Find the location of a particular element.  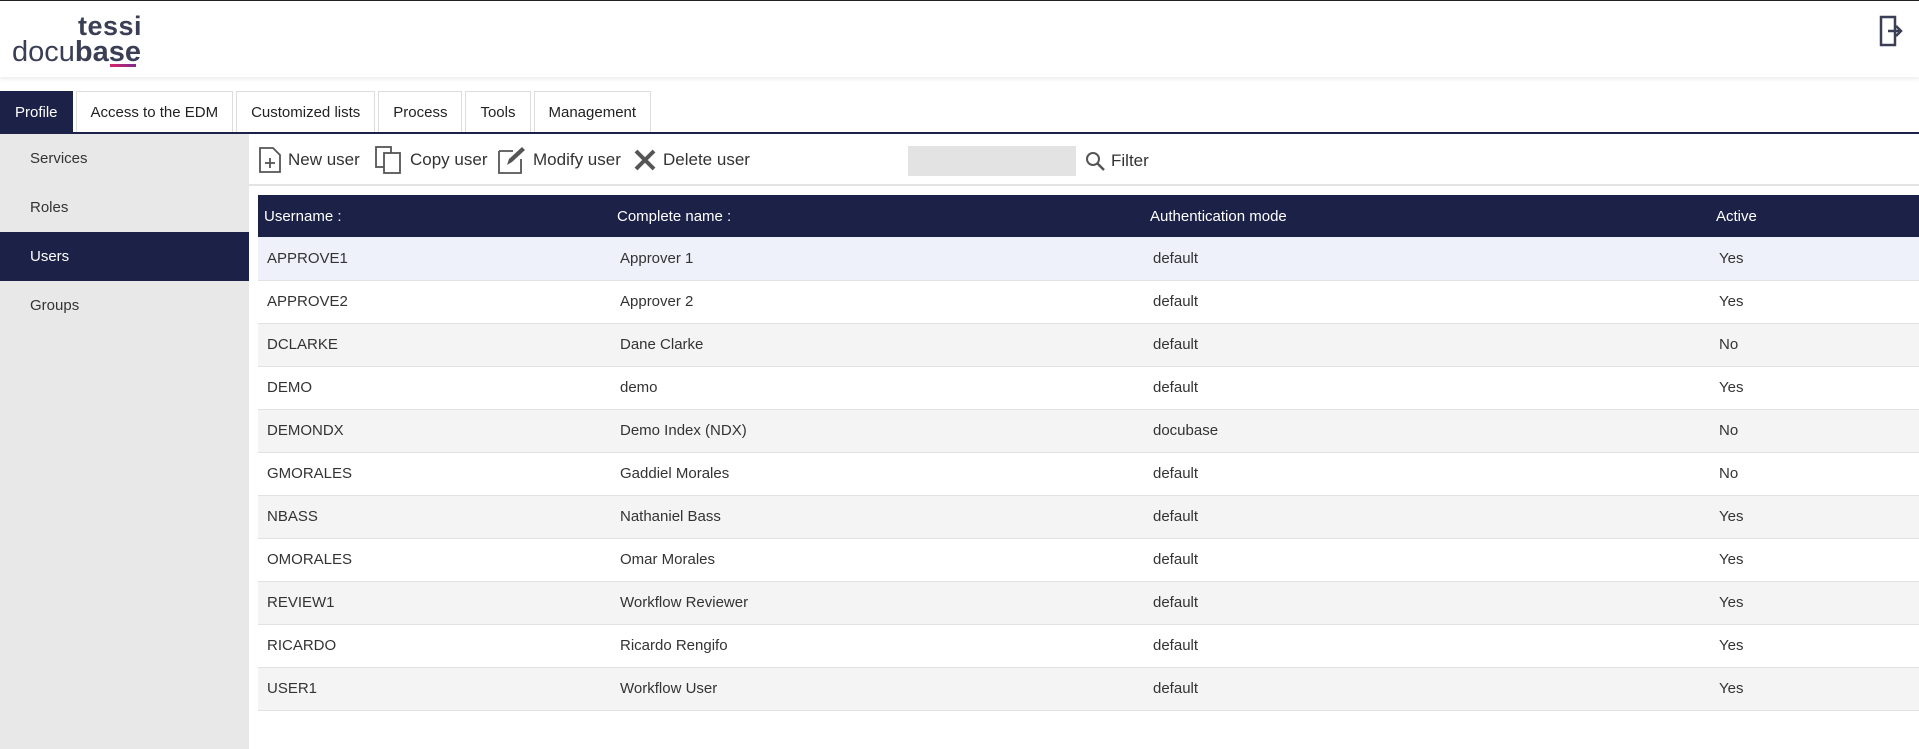

sidebar: Services Roles Users Groups is located at coordinates (124, 441).